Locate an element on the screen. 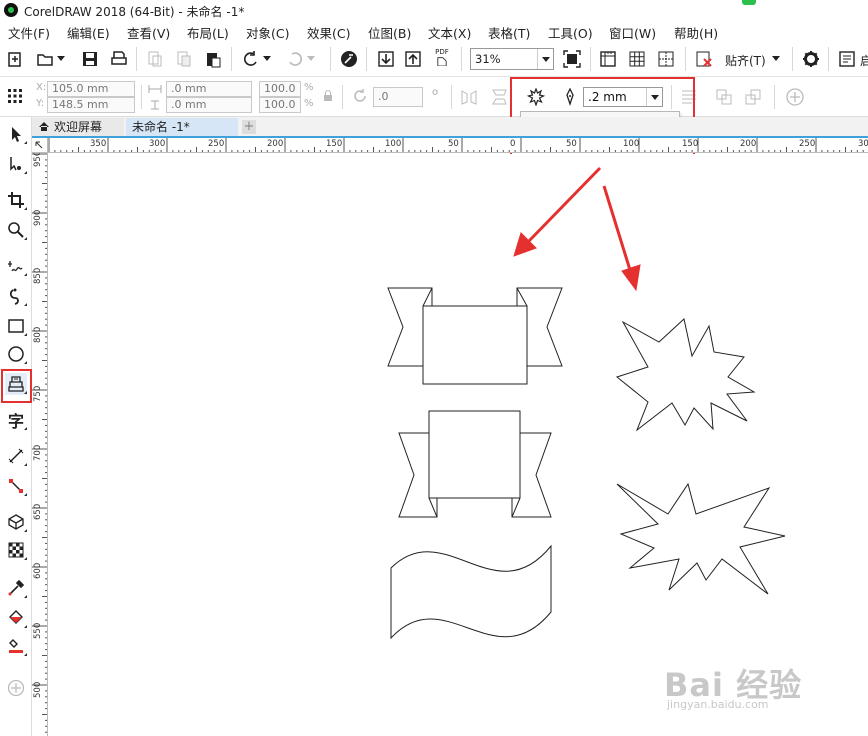  print-icon is located at coordinates (119, 59).